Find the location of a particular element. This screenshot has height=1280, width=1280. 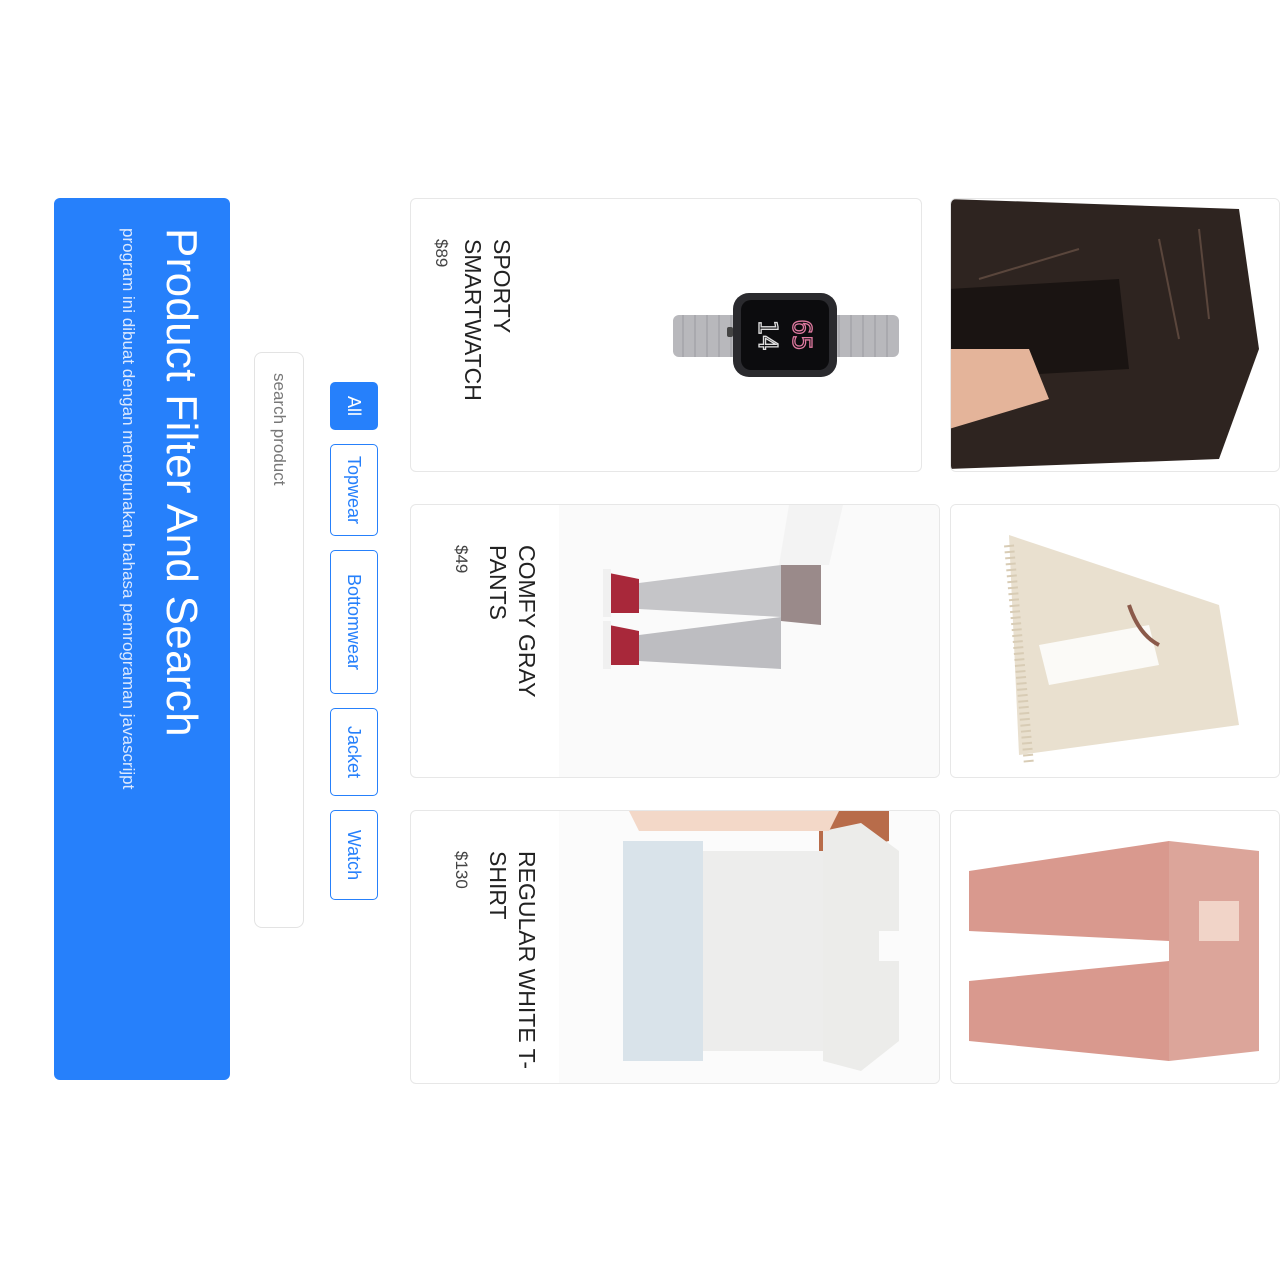

product-price: $130 is located at coordinates (461, 870).